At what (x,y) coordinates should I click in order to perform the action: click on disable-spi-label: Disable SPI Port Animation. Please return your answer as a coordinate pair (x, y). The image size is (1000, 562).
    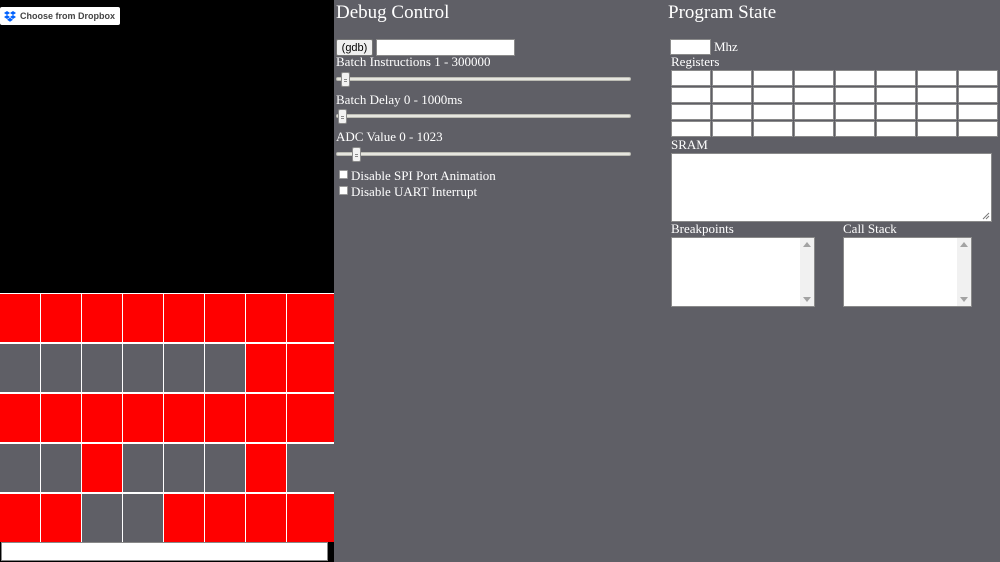
    Looking at the image, I should click on (423, 175).